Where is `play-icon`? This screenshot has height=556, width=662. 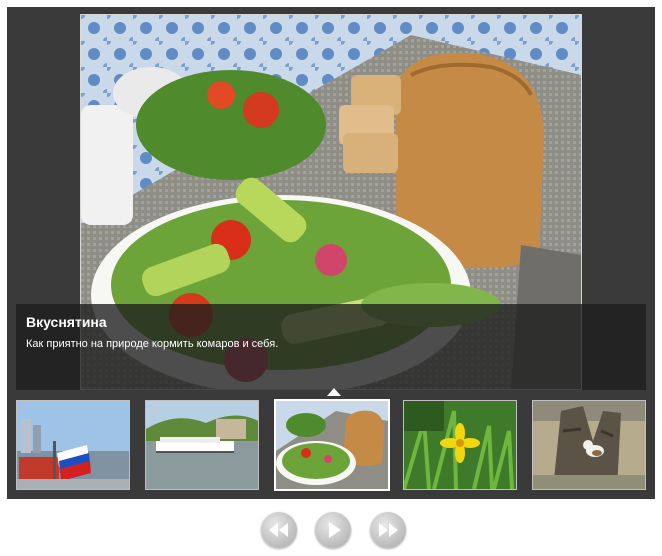
play-icon is located at coordinates (335, 530).